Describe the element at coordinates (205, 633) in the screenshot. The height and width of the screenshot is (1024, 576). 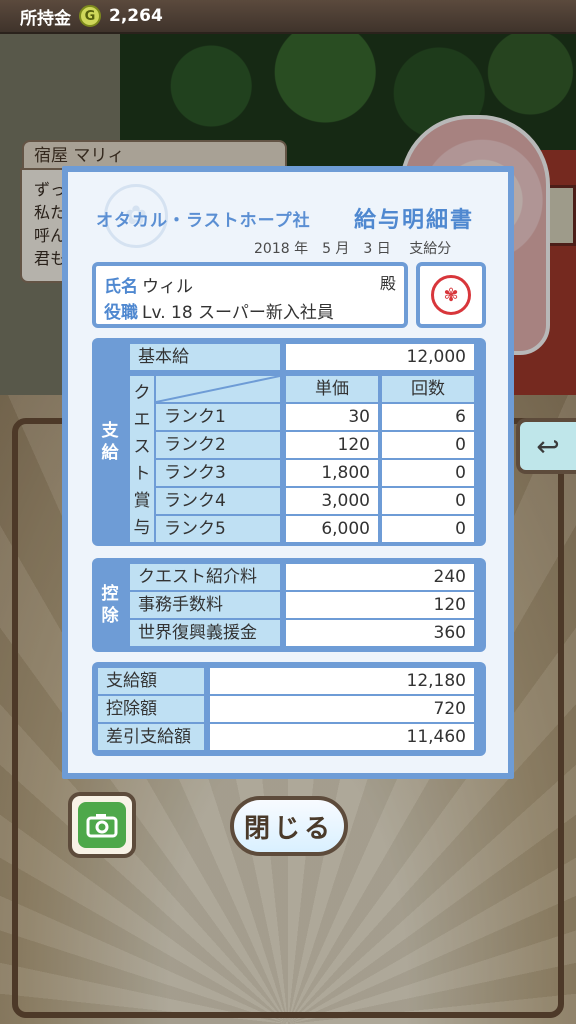
I see `deduction-label: 世界復興義援金` at that location.